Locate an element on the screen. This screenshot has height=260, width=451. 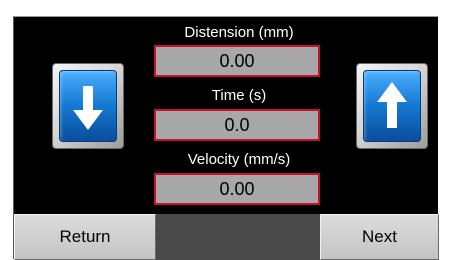
move-down-button is located at coordinates (88, 106).